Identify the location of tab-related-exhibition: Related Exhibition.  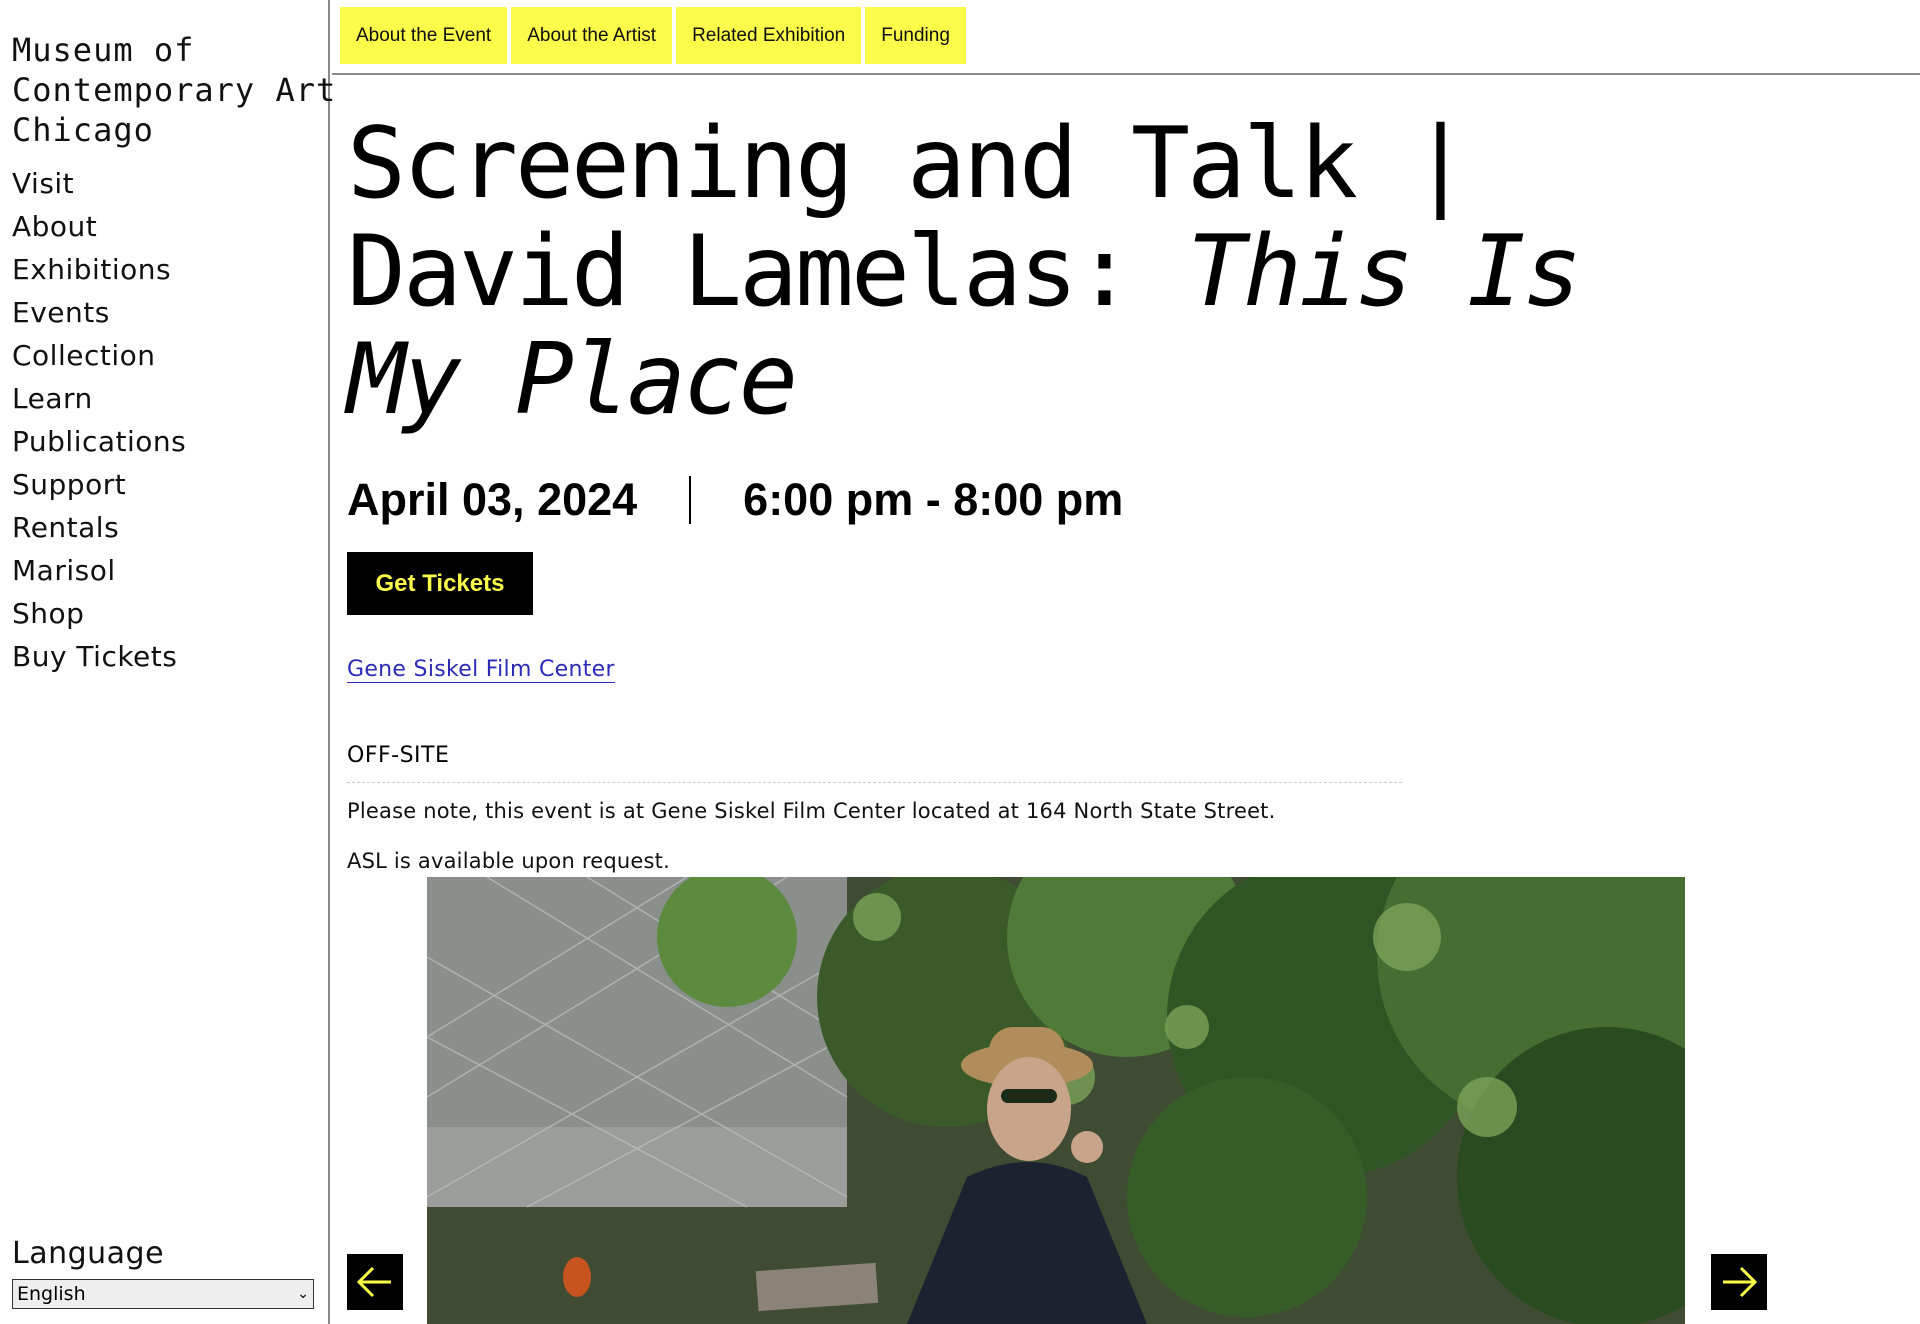
(769, 35).